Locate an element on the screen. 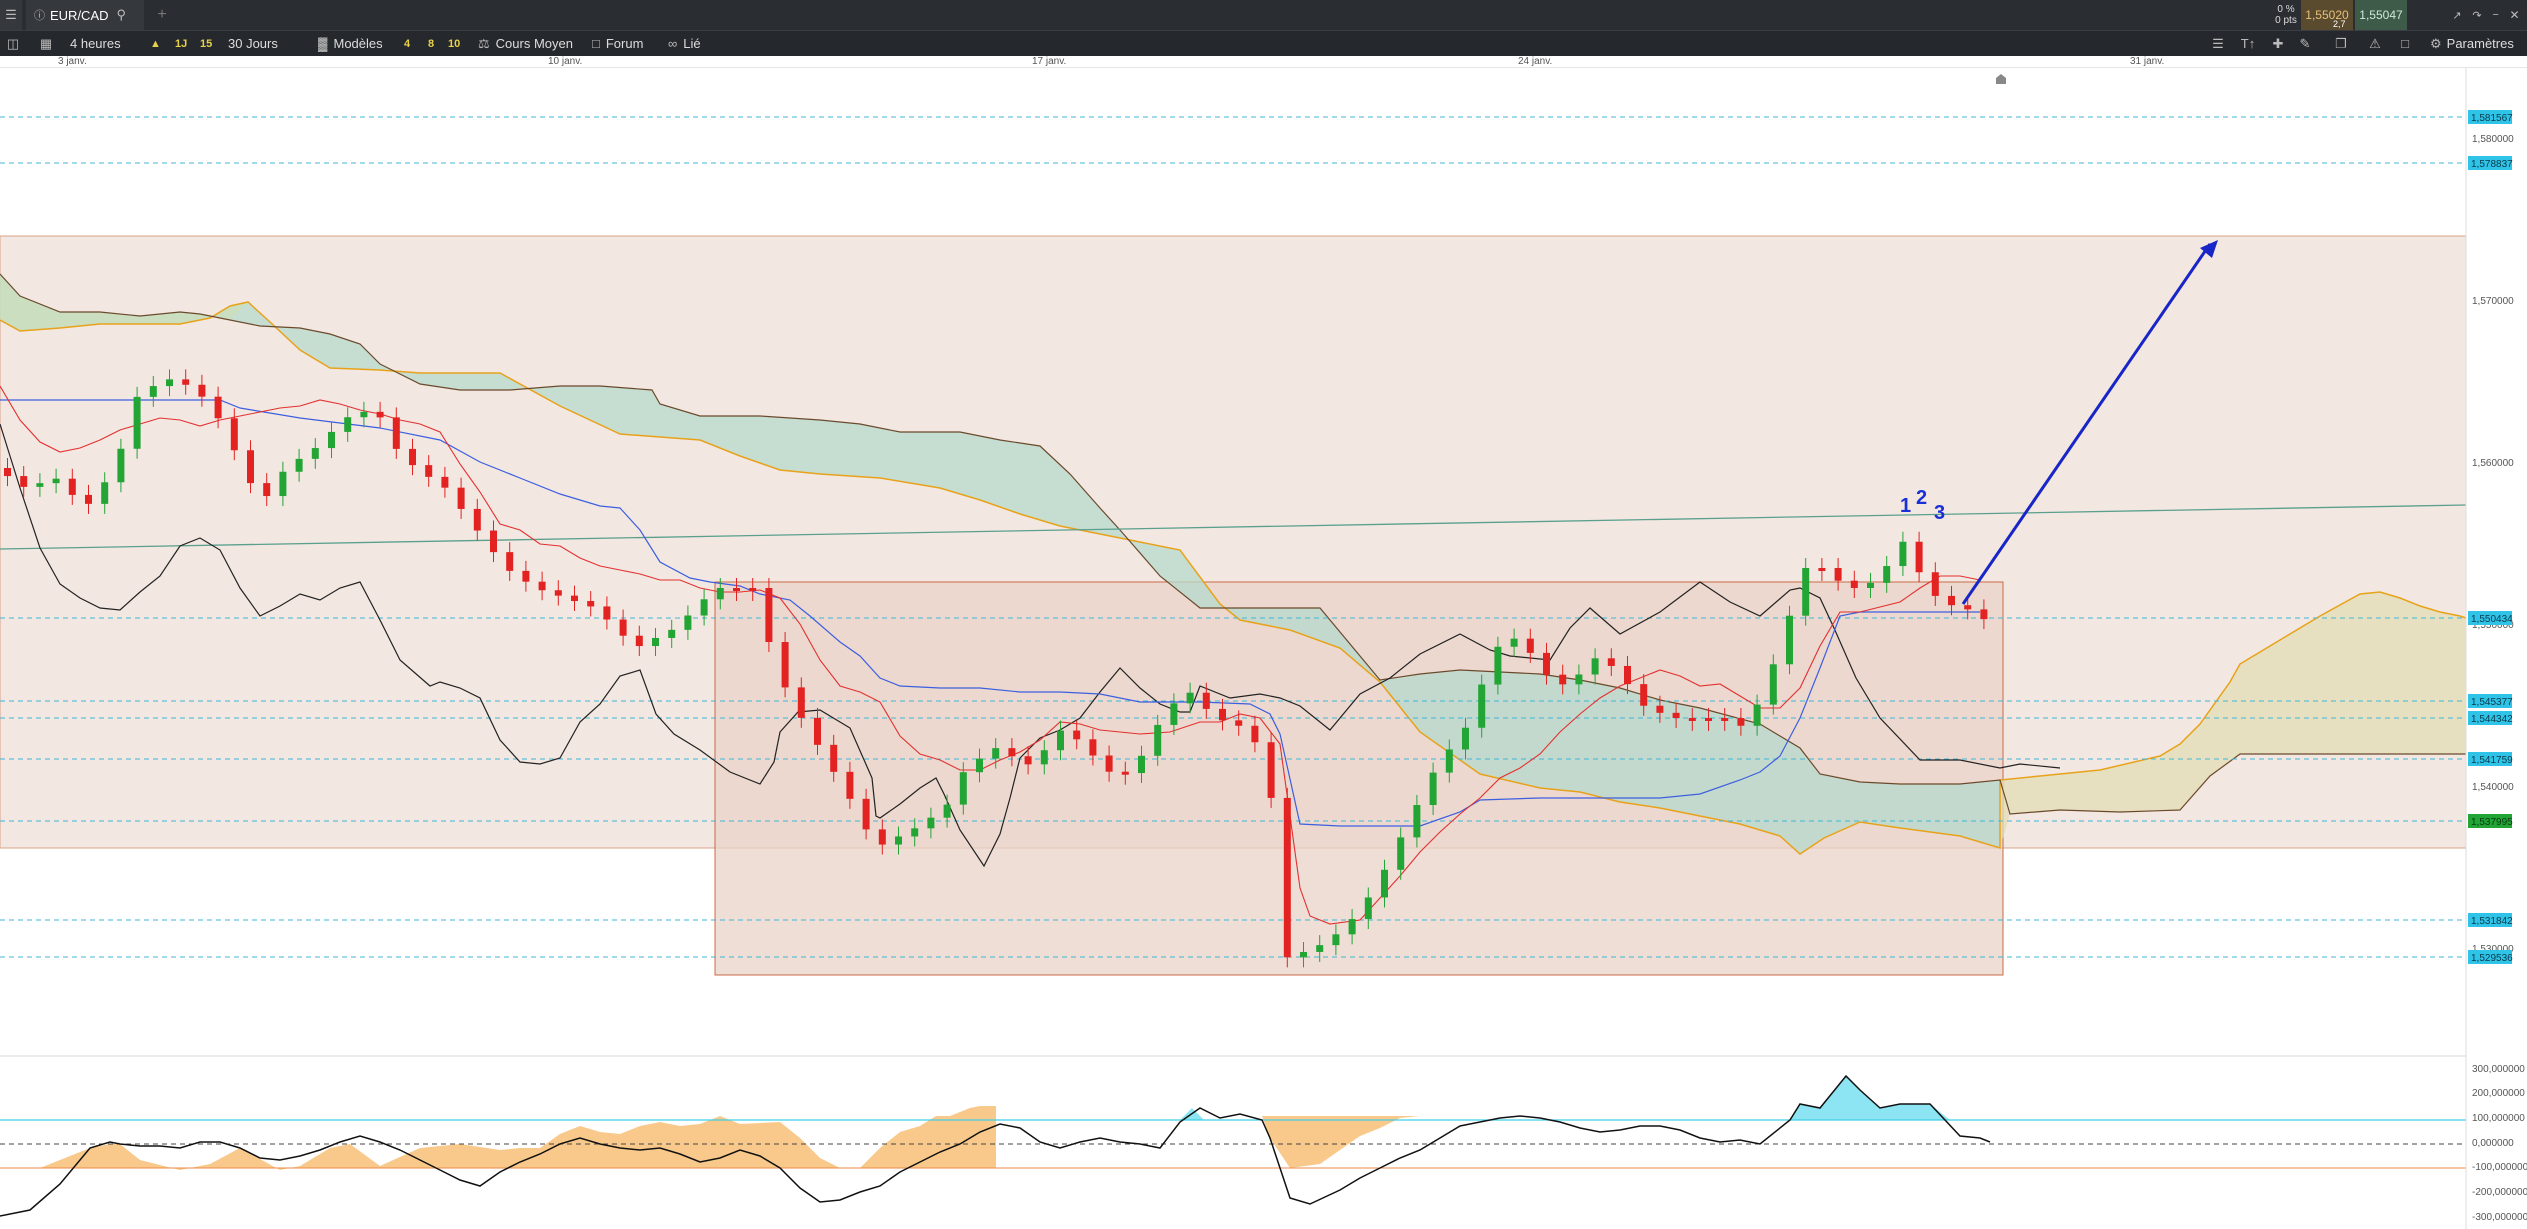 Image resolution: width=2527 pixels, height=1229 pixels. period-select: 30 Jours is located at coordinates (253, 43).